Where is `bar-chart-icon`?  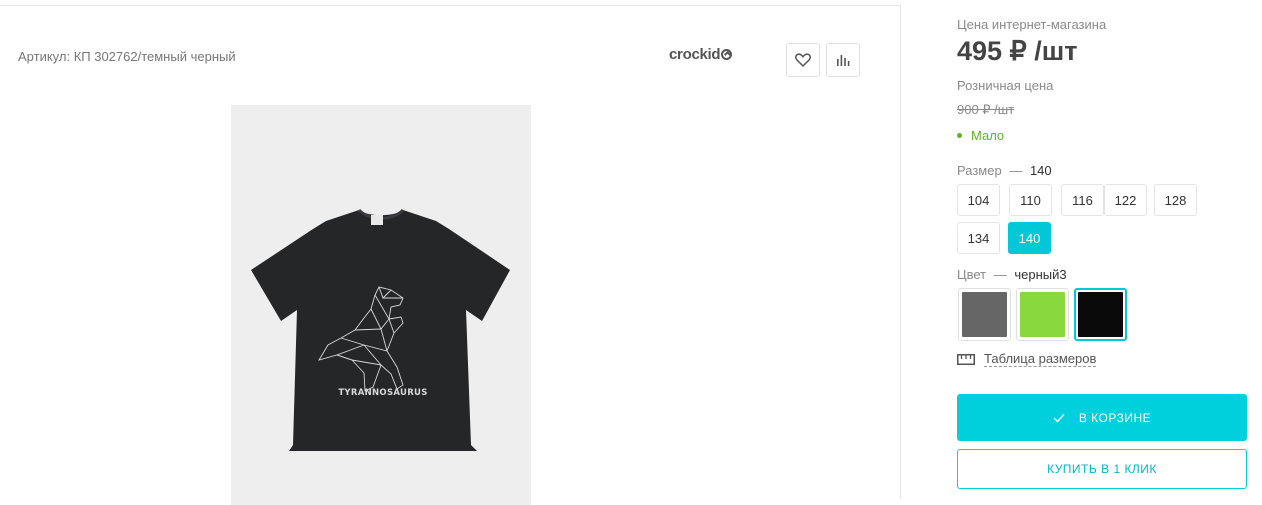
bar-chart-icon is located at coordinates (843, 60).